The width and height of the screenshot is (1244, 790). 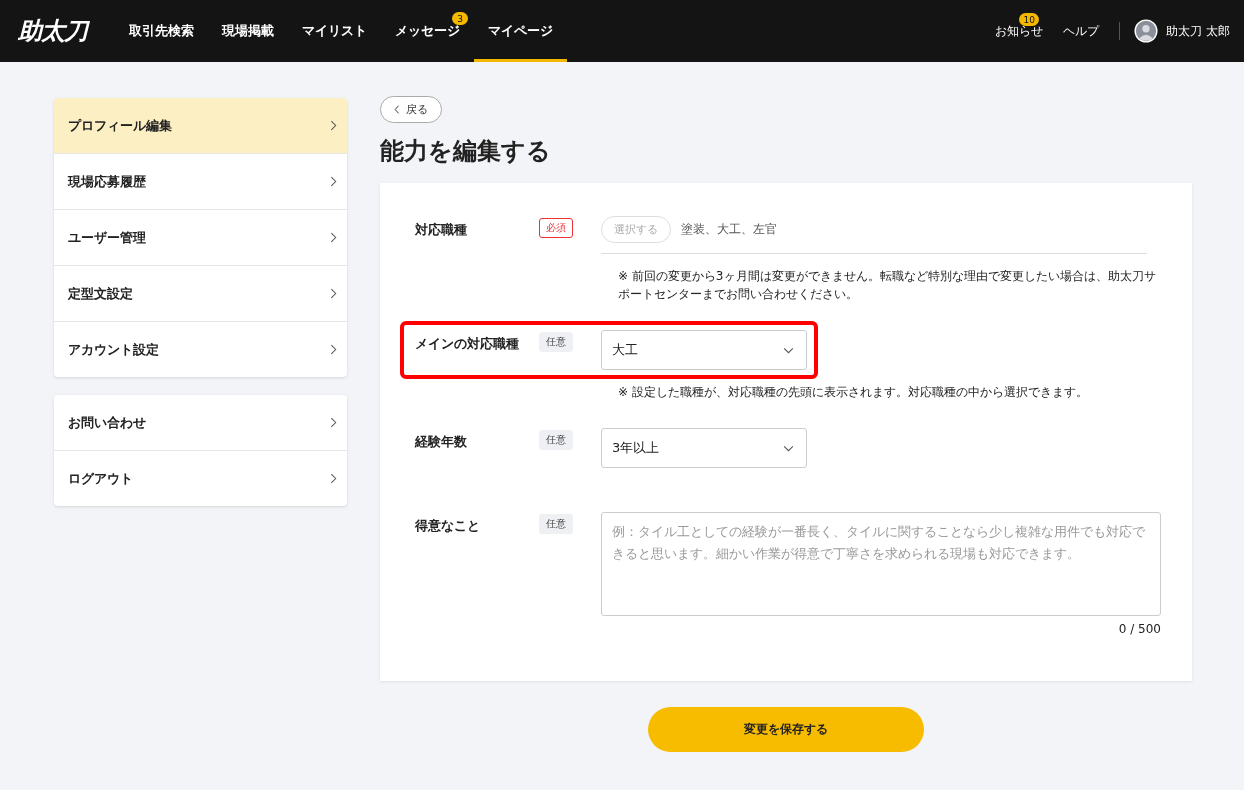 I want to click on user-name: 助太刀 太郎, so click(x=1198, y=31).